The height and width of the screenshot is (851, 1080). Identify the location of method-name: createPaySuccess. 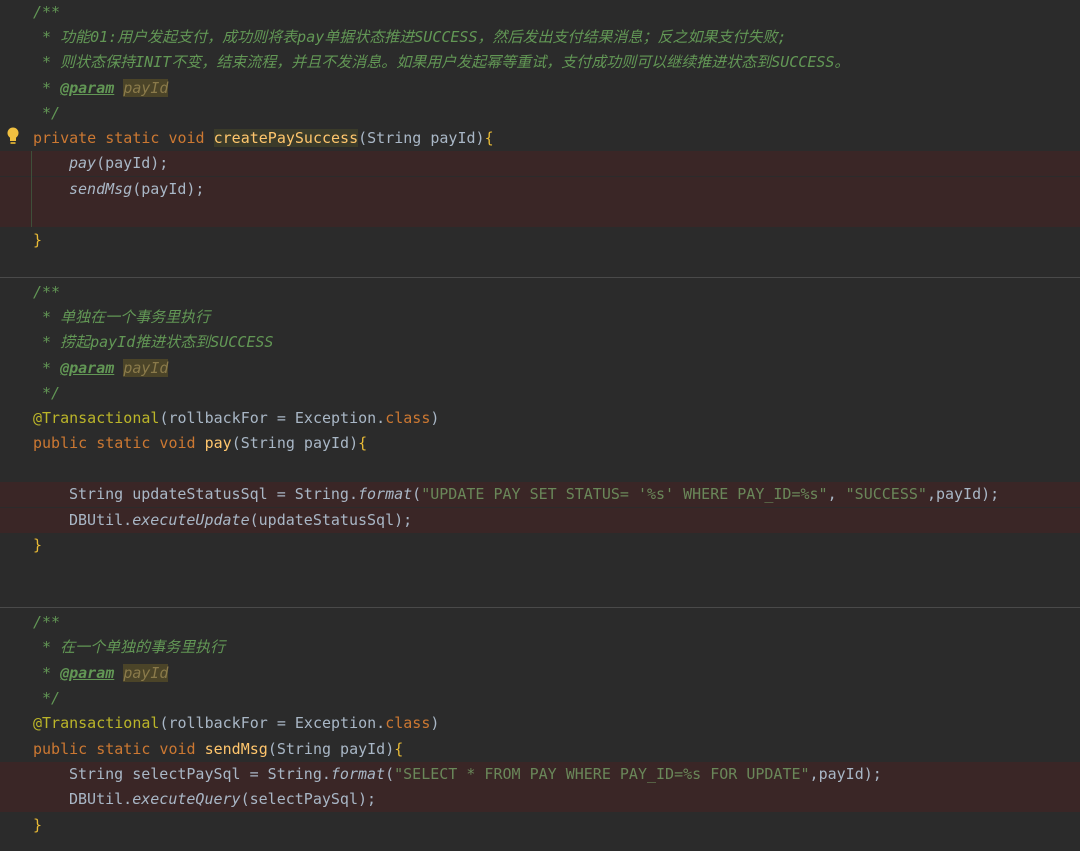
(286, 138).